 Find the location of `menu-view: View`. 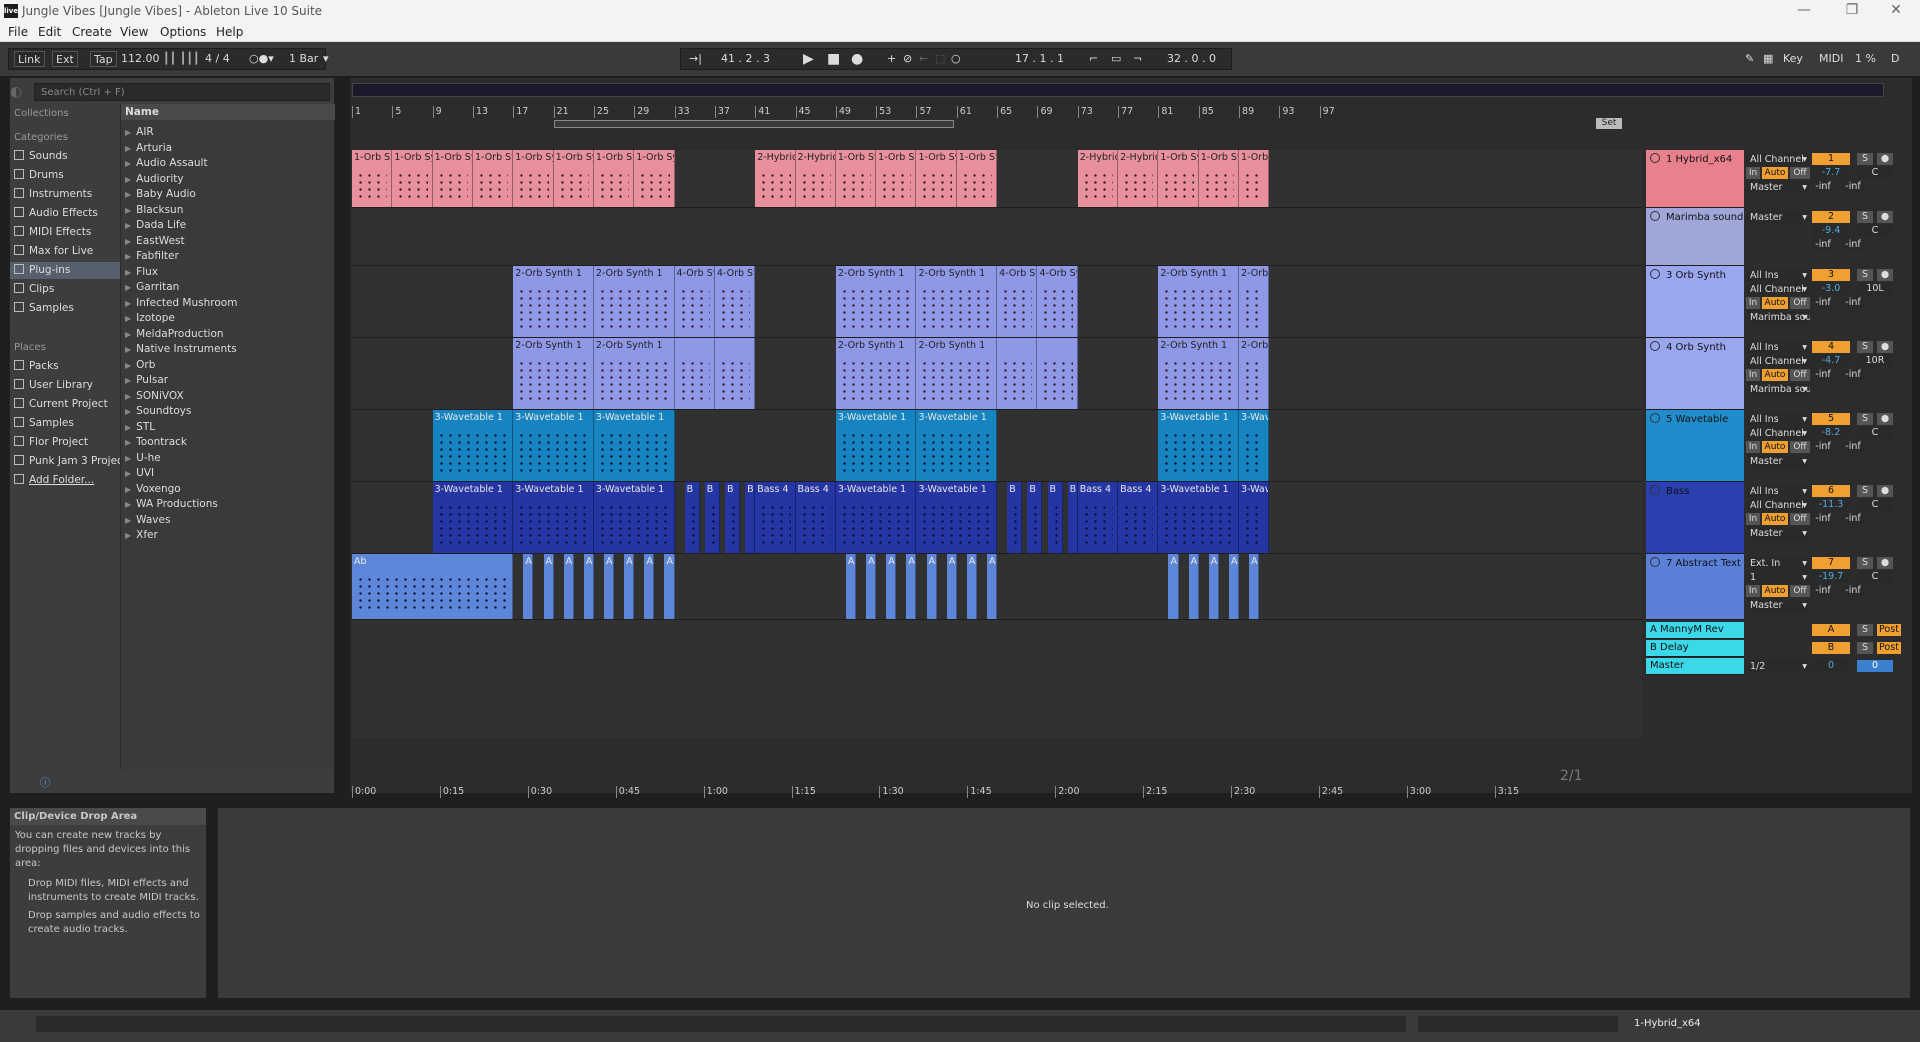

menu-view: View is located at coordinates (134, 32).